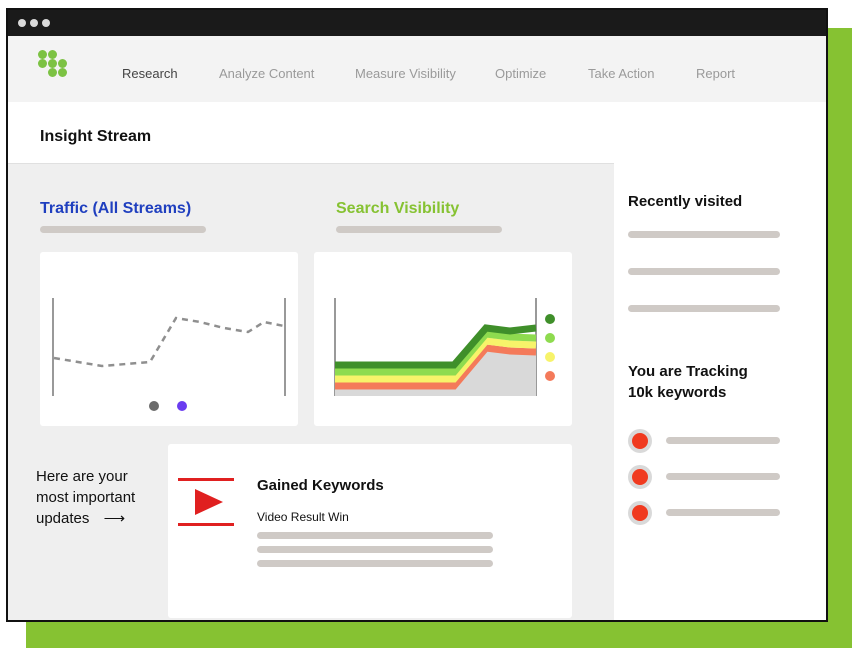  What do you see at coordinates (405, 73) in the screenshot?
I see `nav-item-measure-visibility: Measure Visibility` at bounding box center [405, 73].